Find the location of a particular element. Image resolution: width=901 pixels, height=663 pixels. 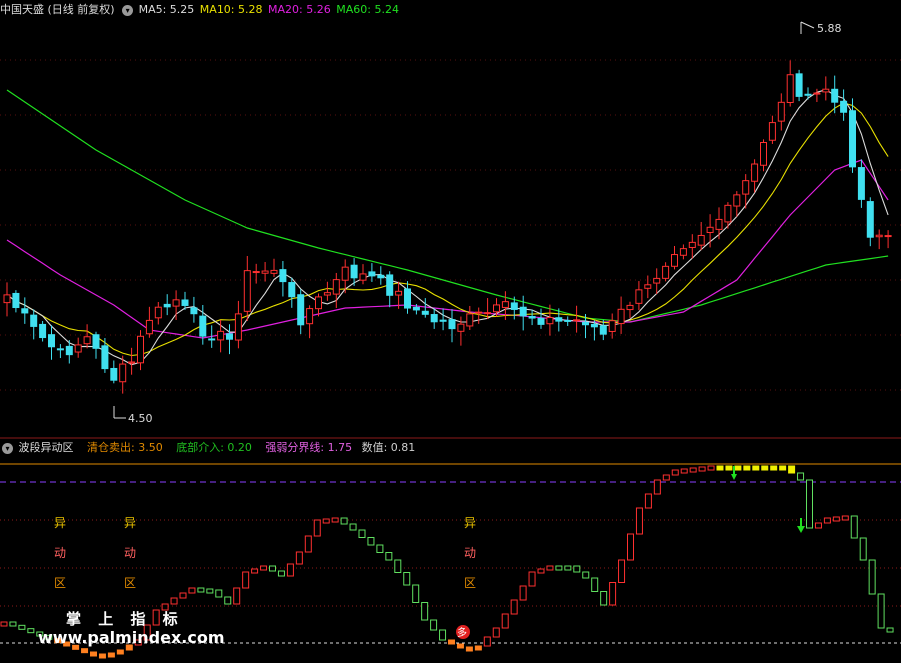

high-marker is located at coordinates (807, 25).